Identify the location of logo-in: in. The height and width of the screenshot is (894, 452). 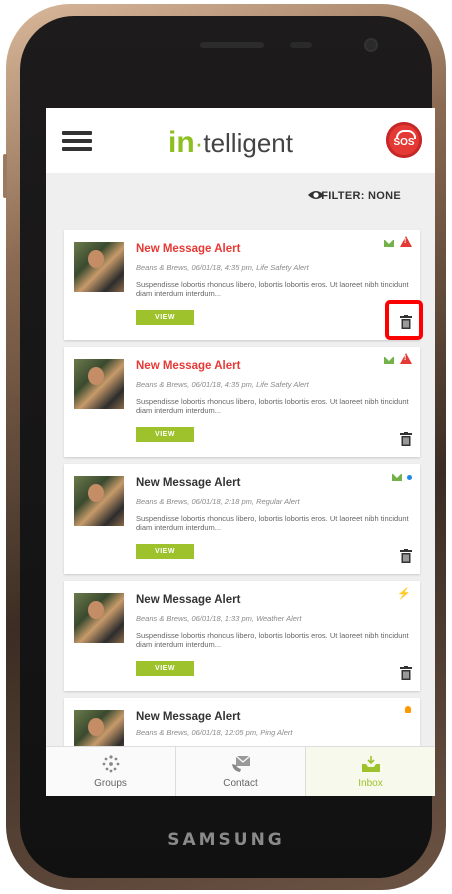
(181, 142).